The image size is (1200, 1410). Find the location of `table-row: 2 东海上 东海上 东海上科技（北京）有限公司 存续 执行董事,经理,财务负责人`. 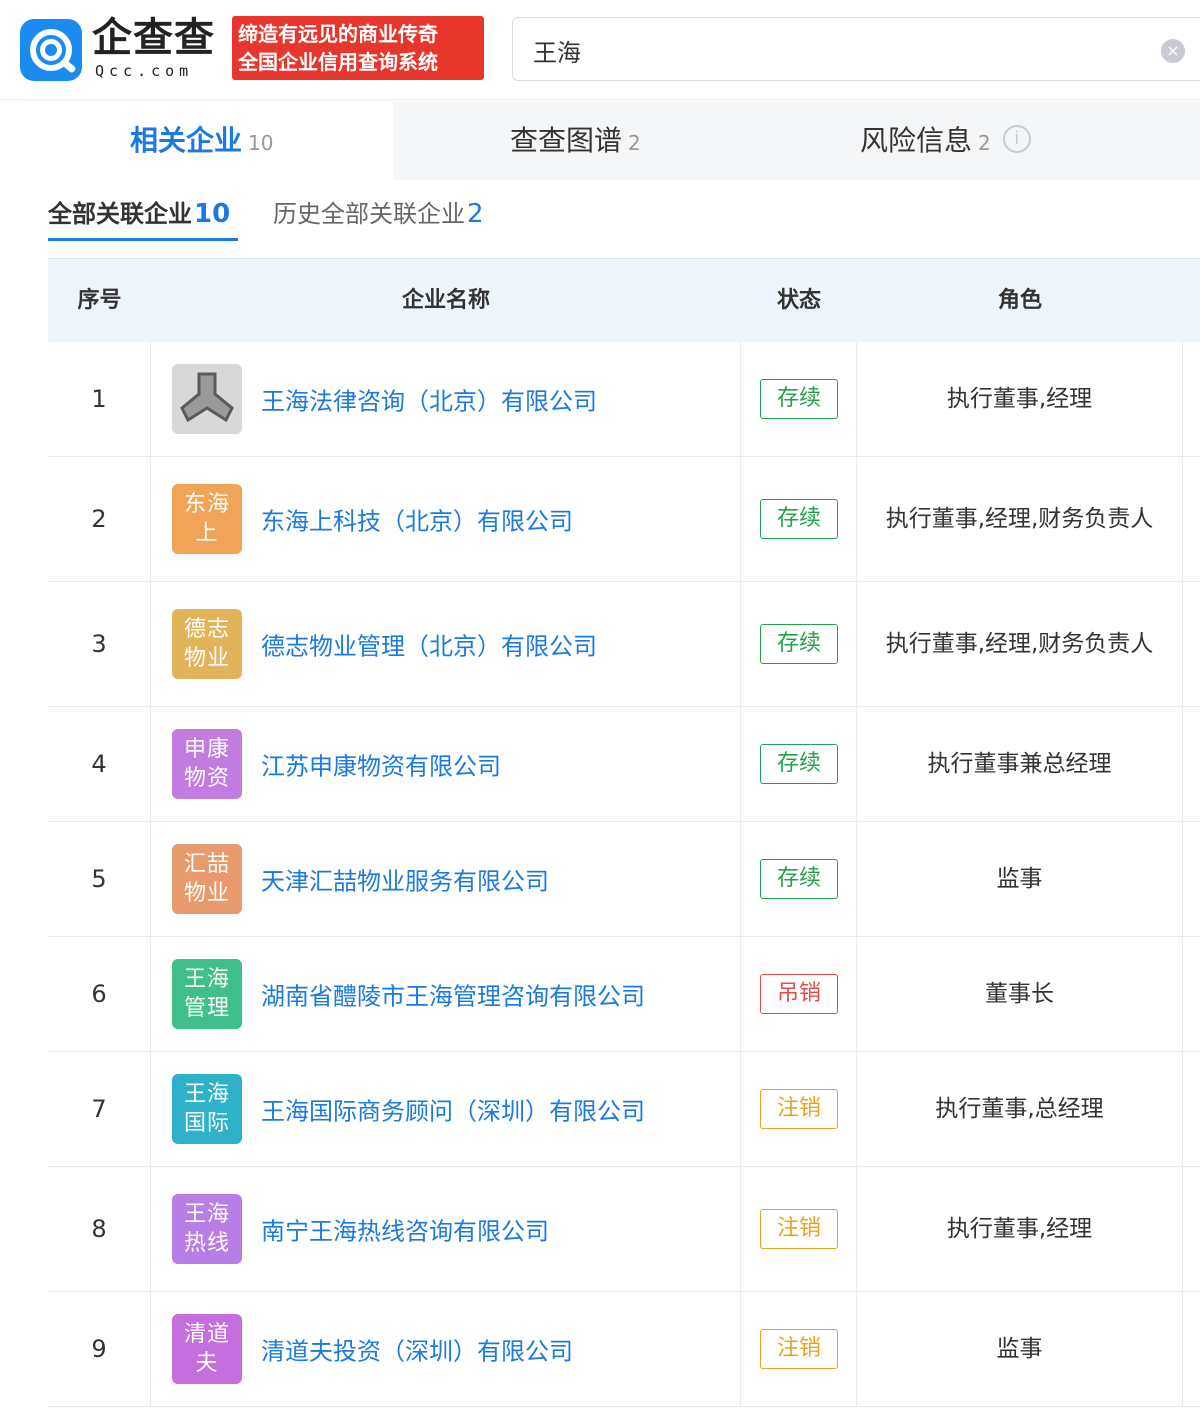

table-row: 2 东海上 东海上 东海上科技（北京）有限公司 存续 执行董事,经理,财务负责人 is located at coordinates (624, 519).